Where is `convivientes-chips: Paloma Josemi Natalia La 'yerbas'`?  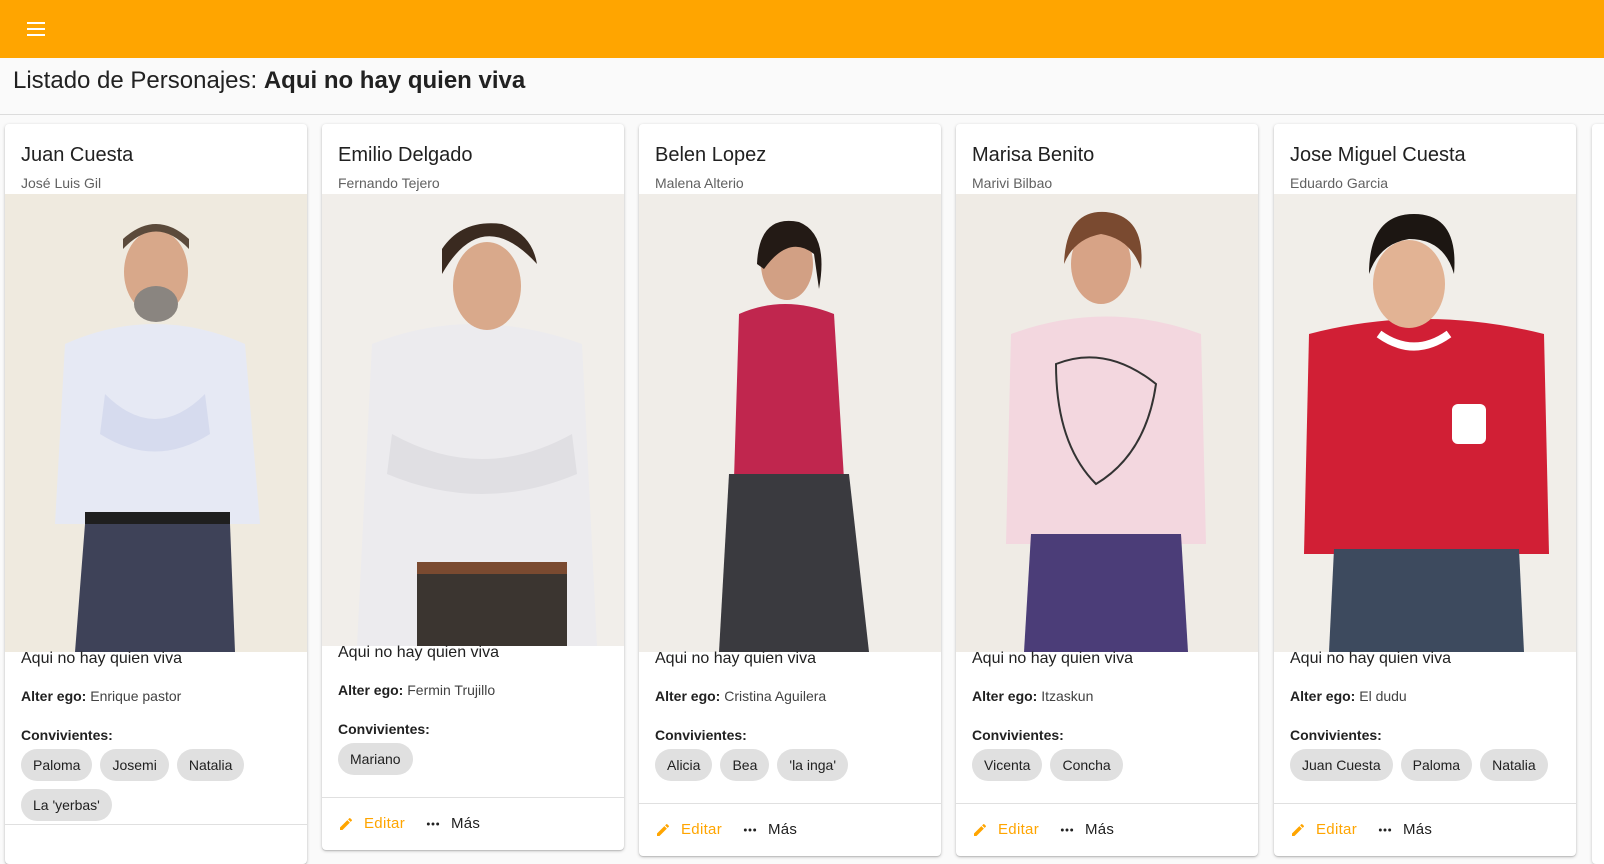 convivientes-chips: Paloma Josemi Natalia La 'yerbas' is located at coordinates (161, 785).